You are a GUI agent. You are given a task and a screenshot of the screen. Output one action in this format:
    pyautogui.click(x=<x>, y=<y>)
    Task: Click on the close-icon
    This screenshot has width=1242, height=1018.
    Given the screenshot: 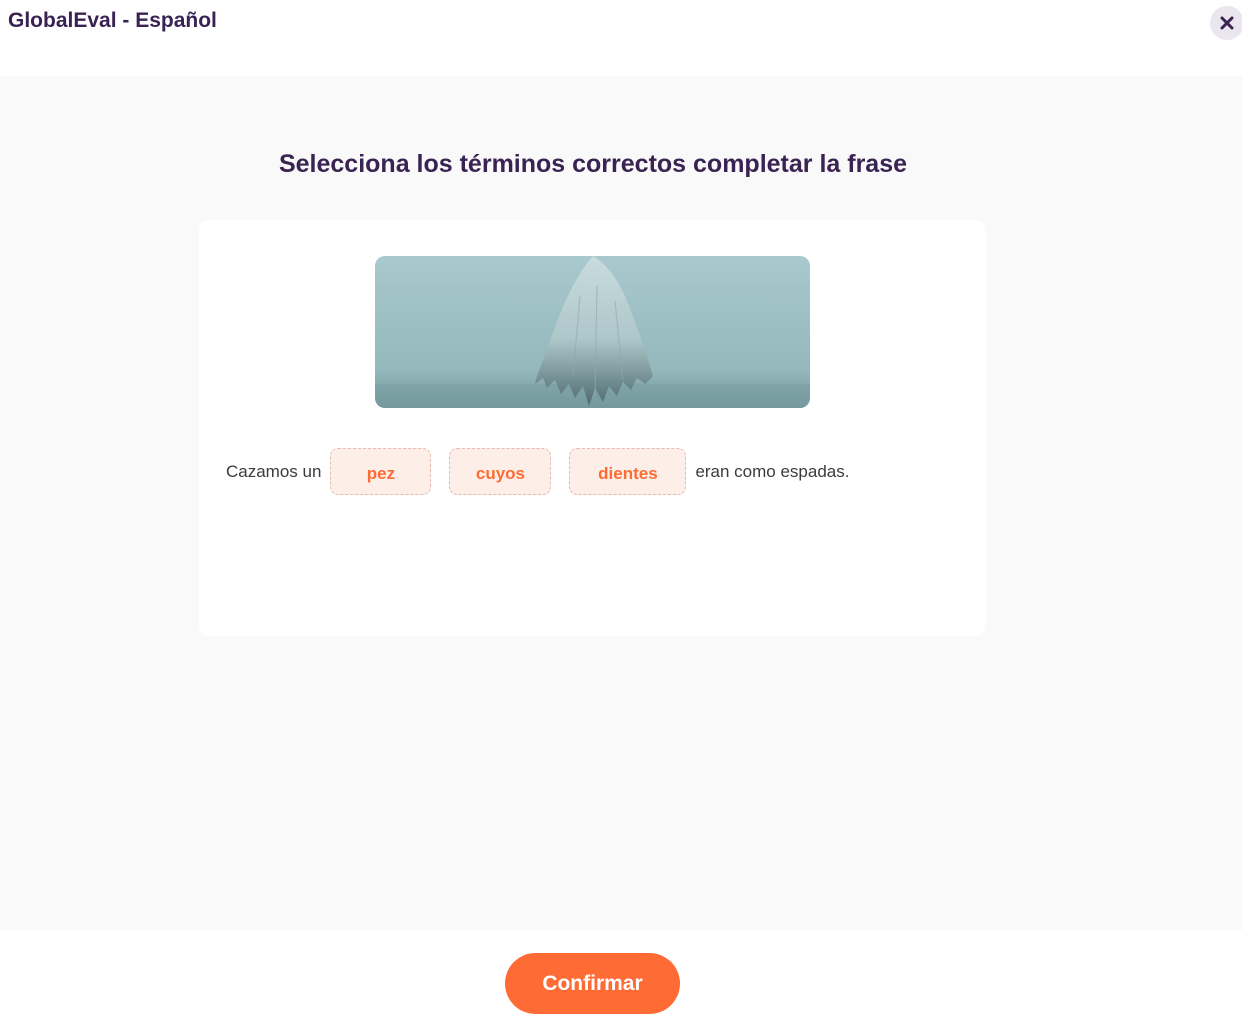 What is the action you would take?
    pyautogui.click(x=1227, y=23)
    